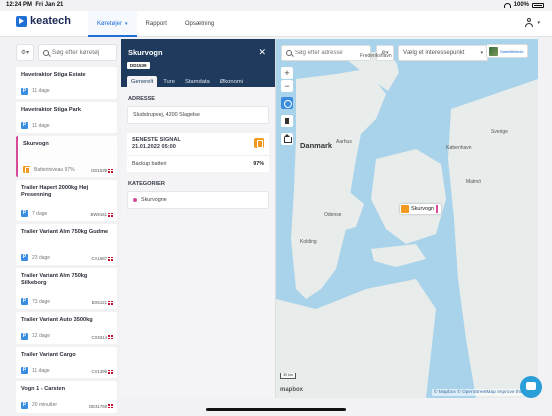 This screenshot has width=552, height=416. I want to click on close-icon: ✕, so click(262, 52).